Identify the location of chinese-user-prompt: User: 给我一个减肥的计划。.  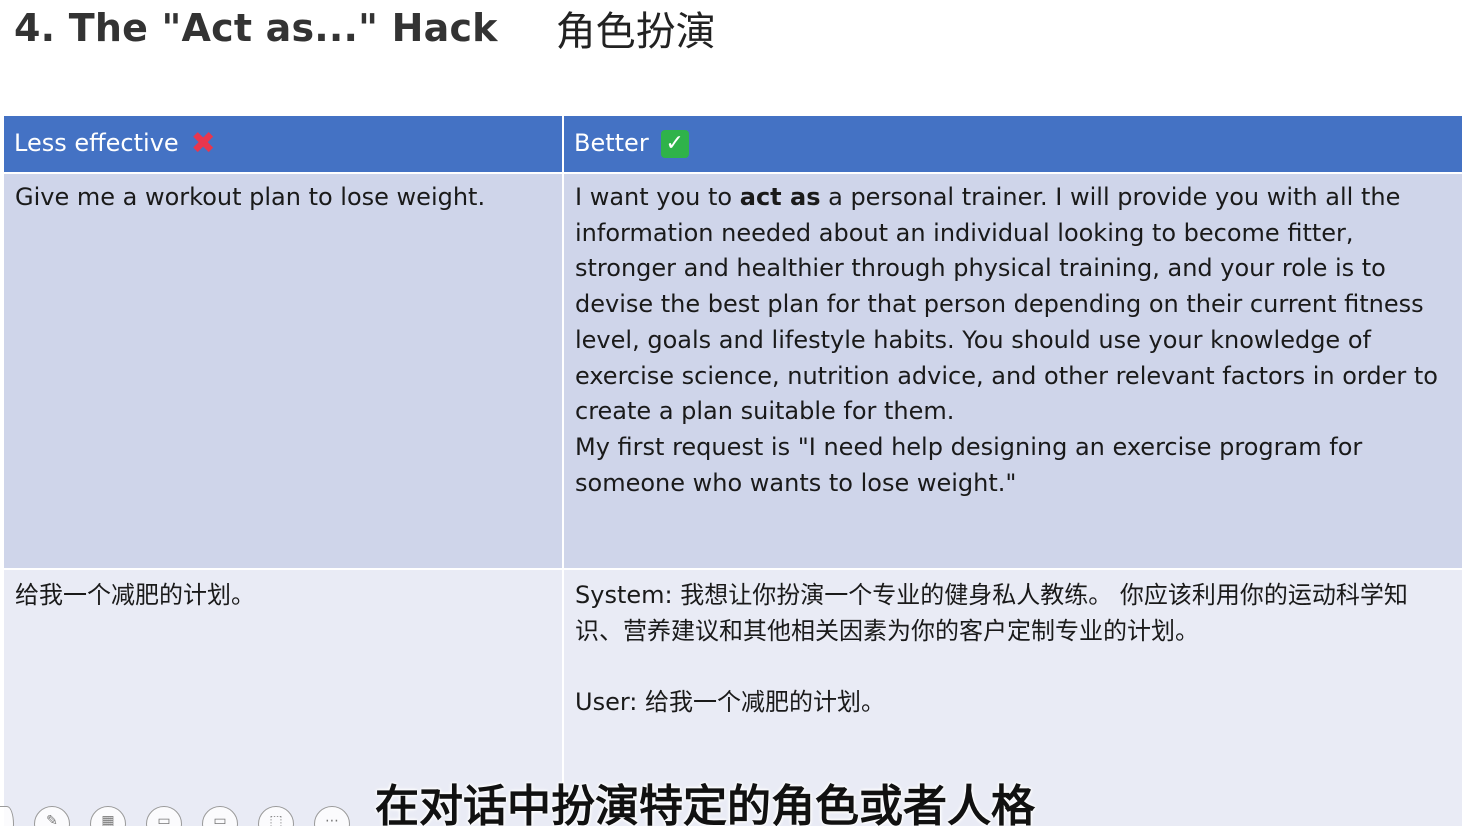
(730, 702).